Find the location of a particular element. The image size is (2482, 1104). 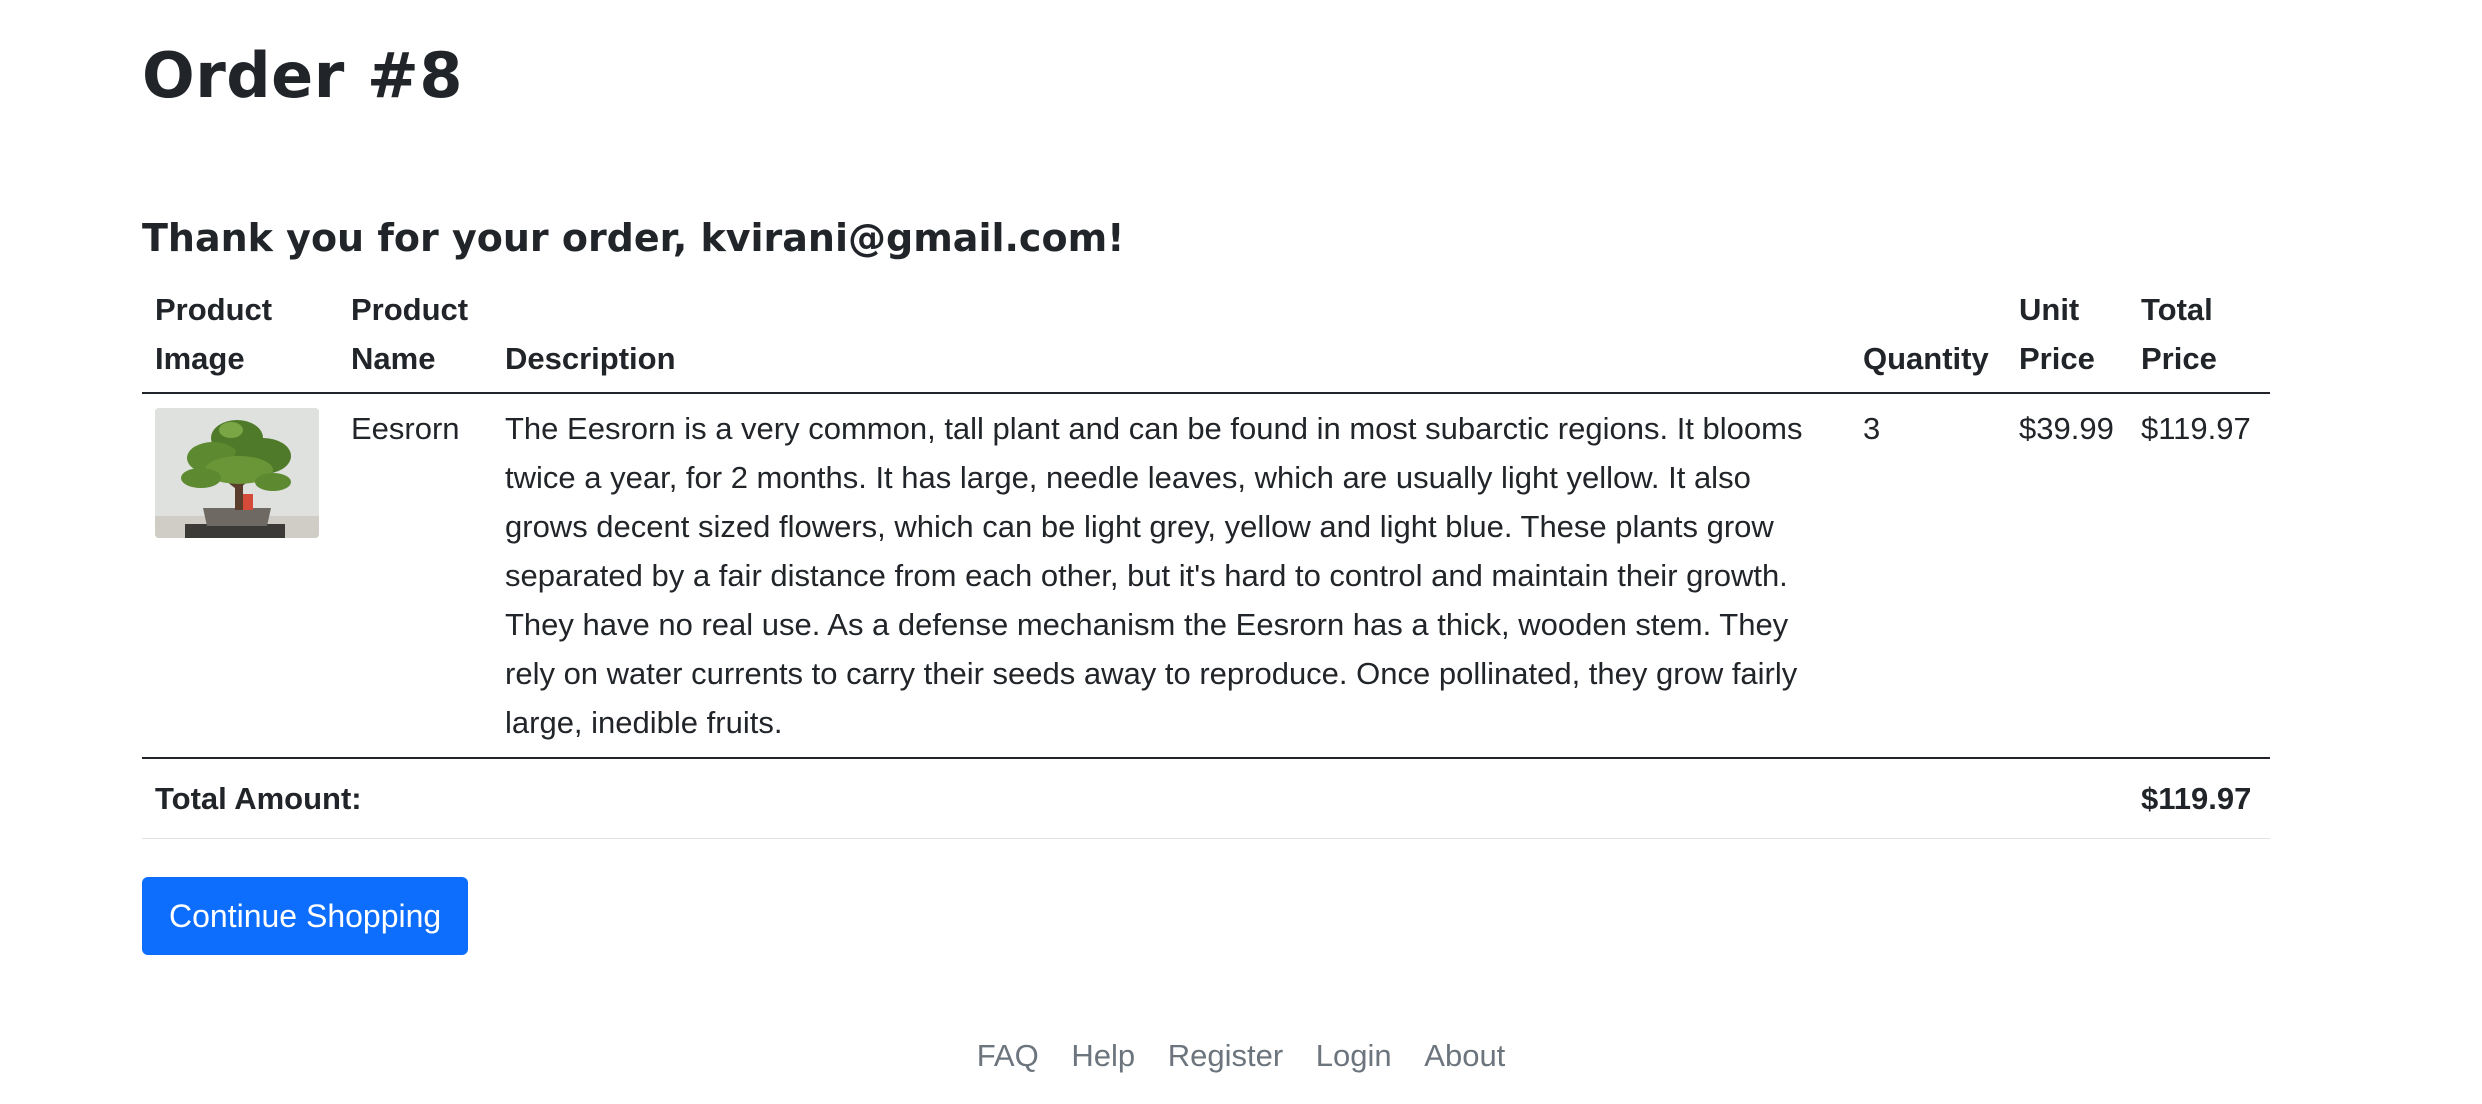

total-amount-label: Total Amount: is located at coordinates (1135, 798).